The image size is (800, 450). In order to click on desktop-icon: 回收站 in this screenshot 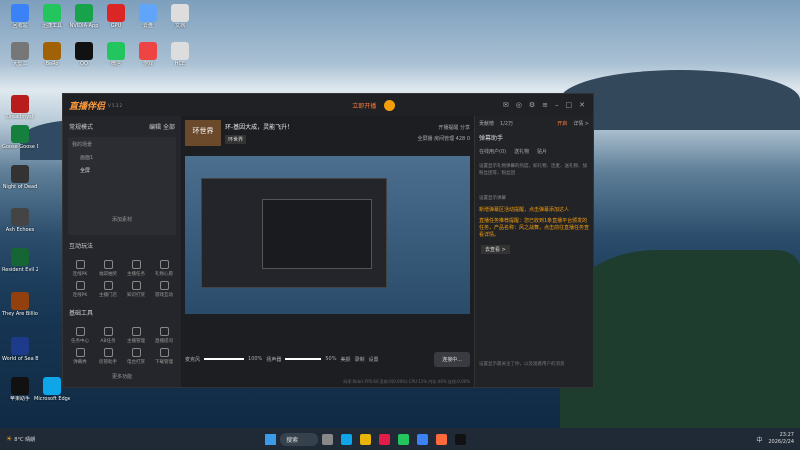, I will do `click(20, 16)`.